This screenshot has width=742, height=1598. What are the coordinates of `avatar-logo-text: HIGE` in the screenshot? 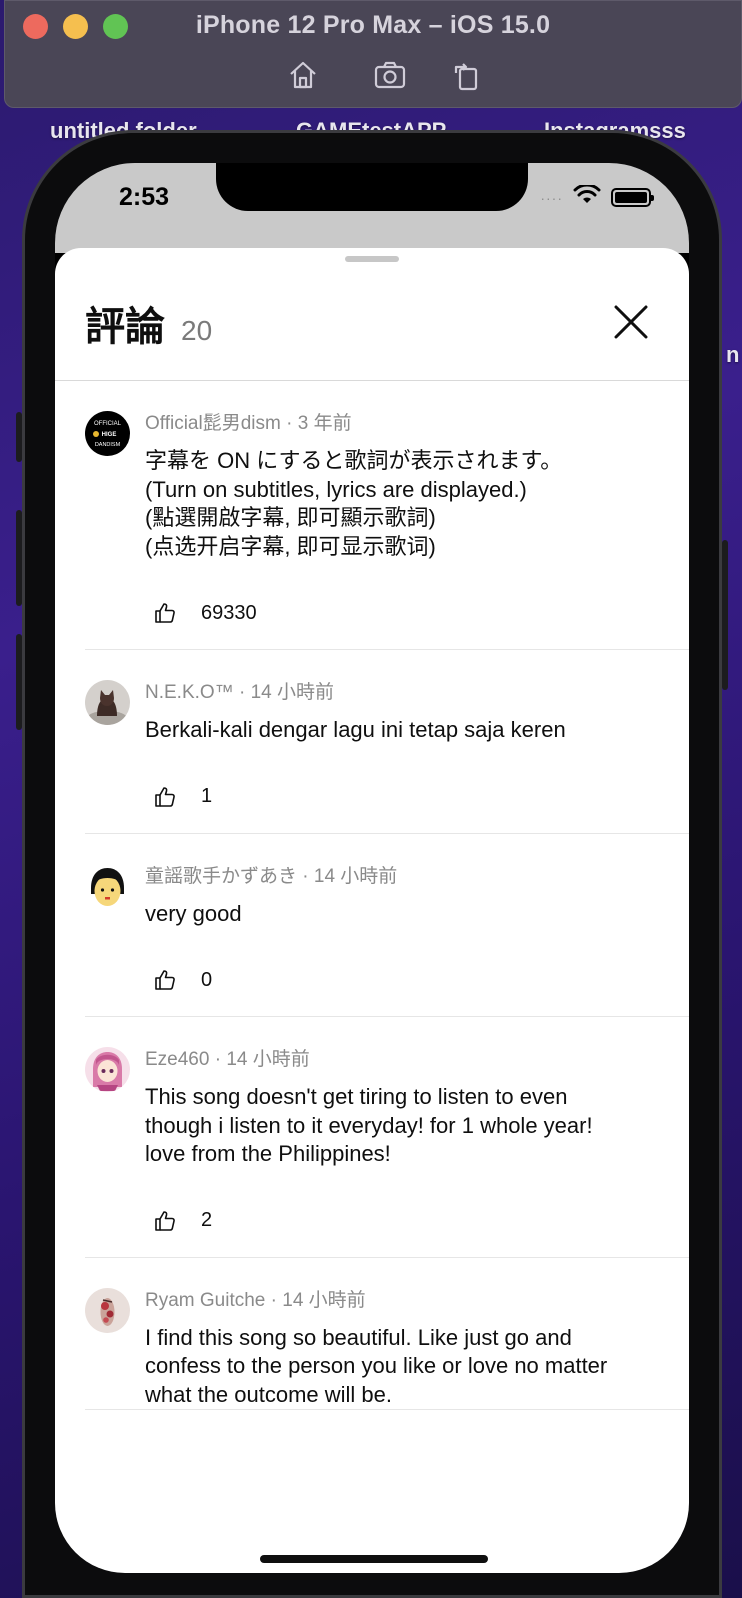 It's located at (109, 435).